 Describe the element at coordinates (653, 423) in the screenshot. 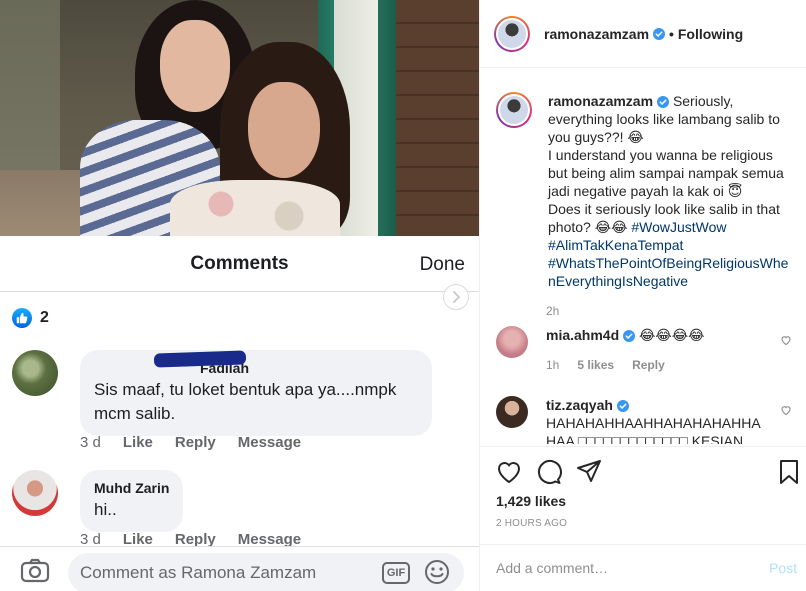

I see `comment-text: HAHAHAHHAAHHAHAHAHAHHA` at that location.